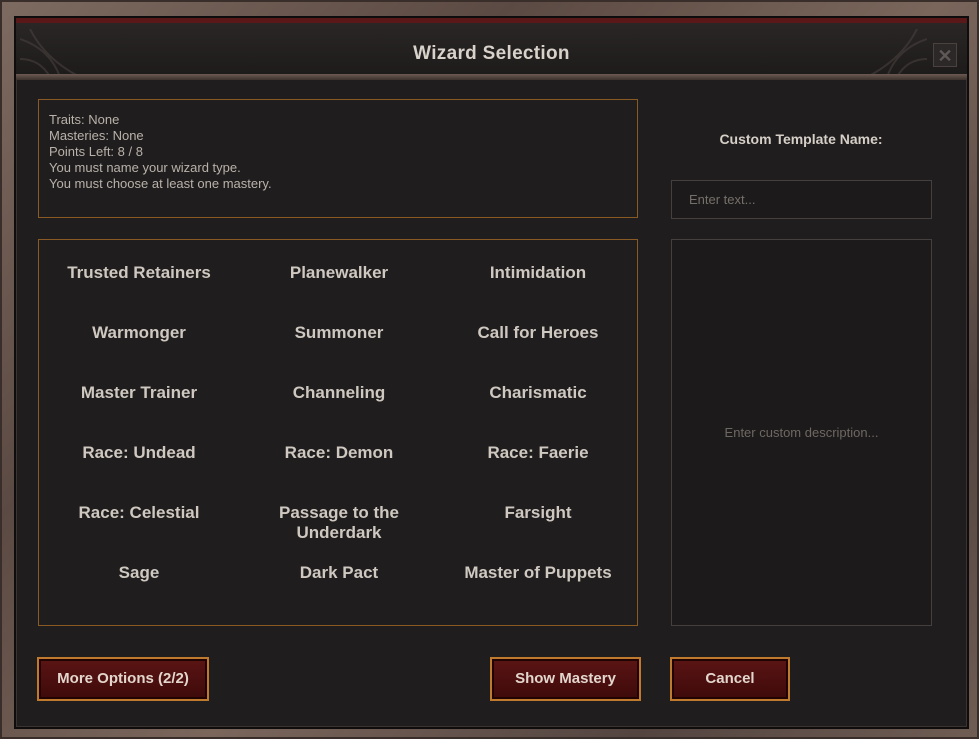 The width and height of the screenshot is (979, 739). I want to click on option-charismatic: Charismatic, so click(538, 393).